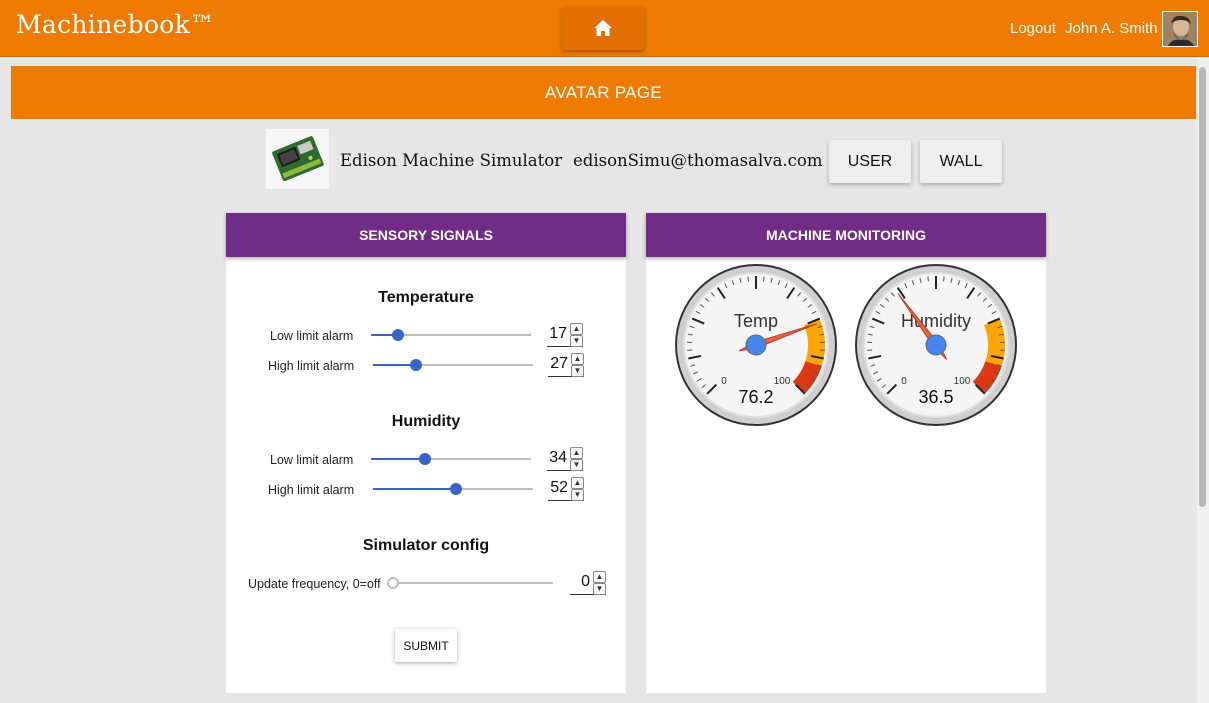  Describe the element at coordinates (115, 24) in the screenshot. I see `brand-logo: Machinebook™` at that location.